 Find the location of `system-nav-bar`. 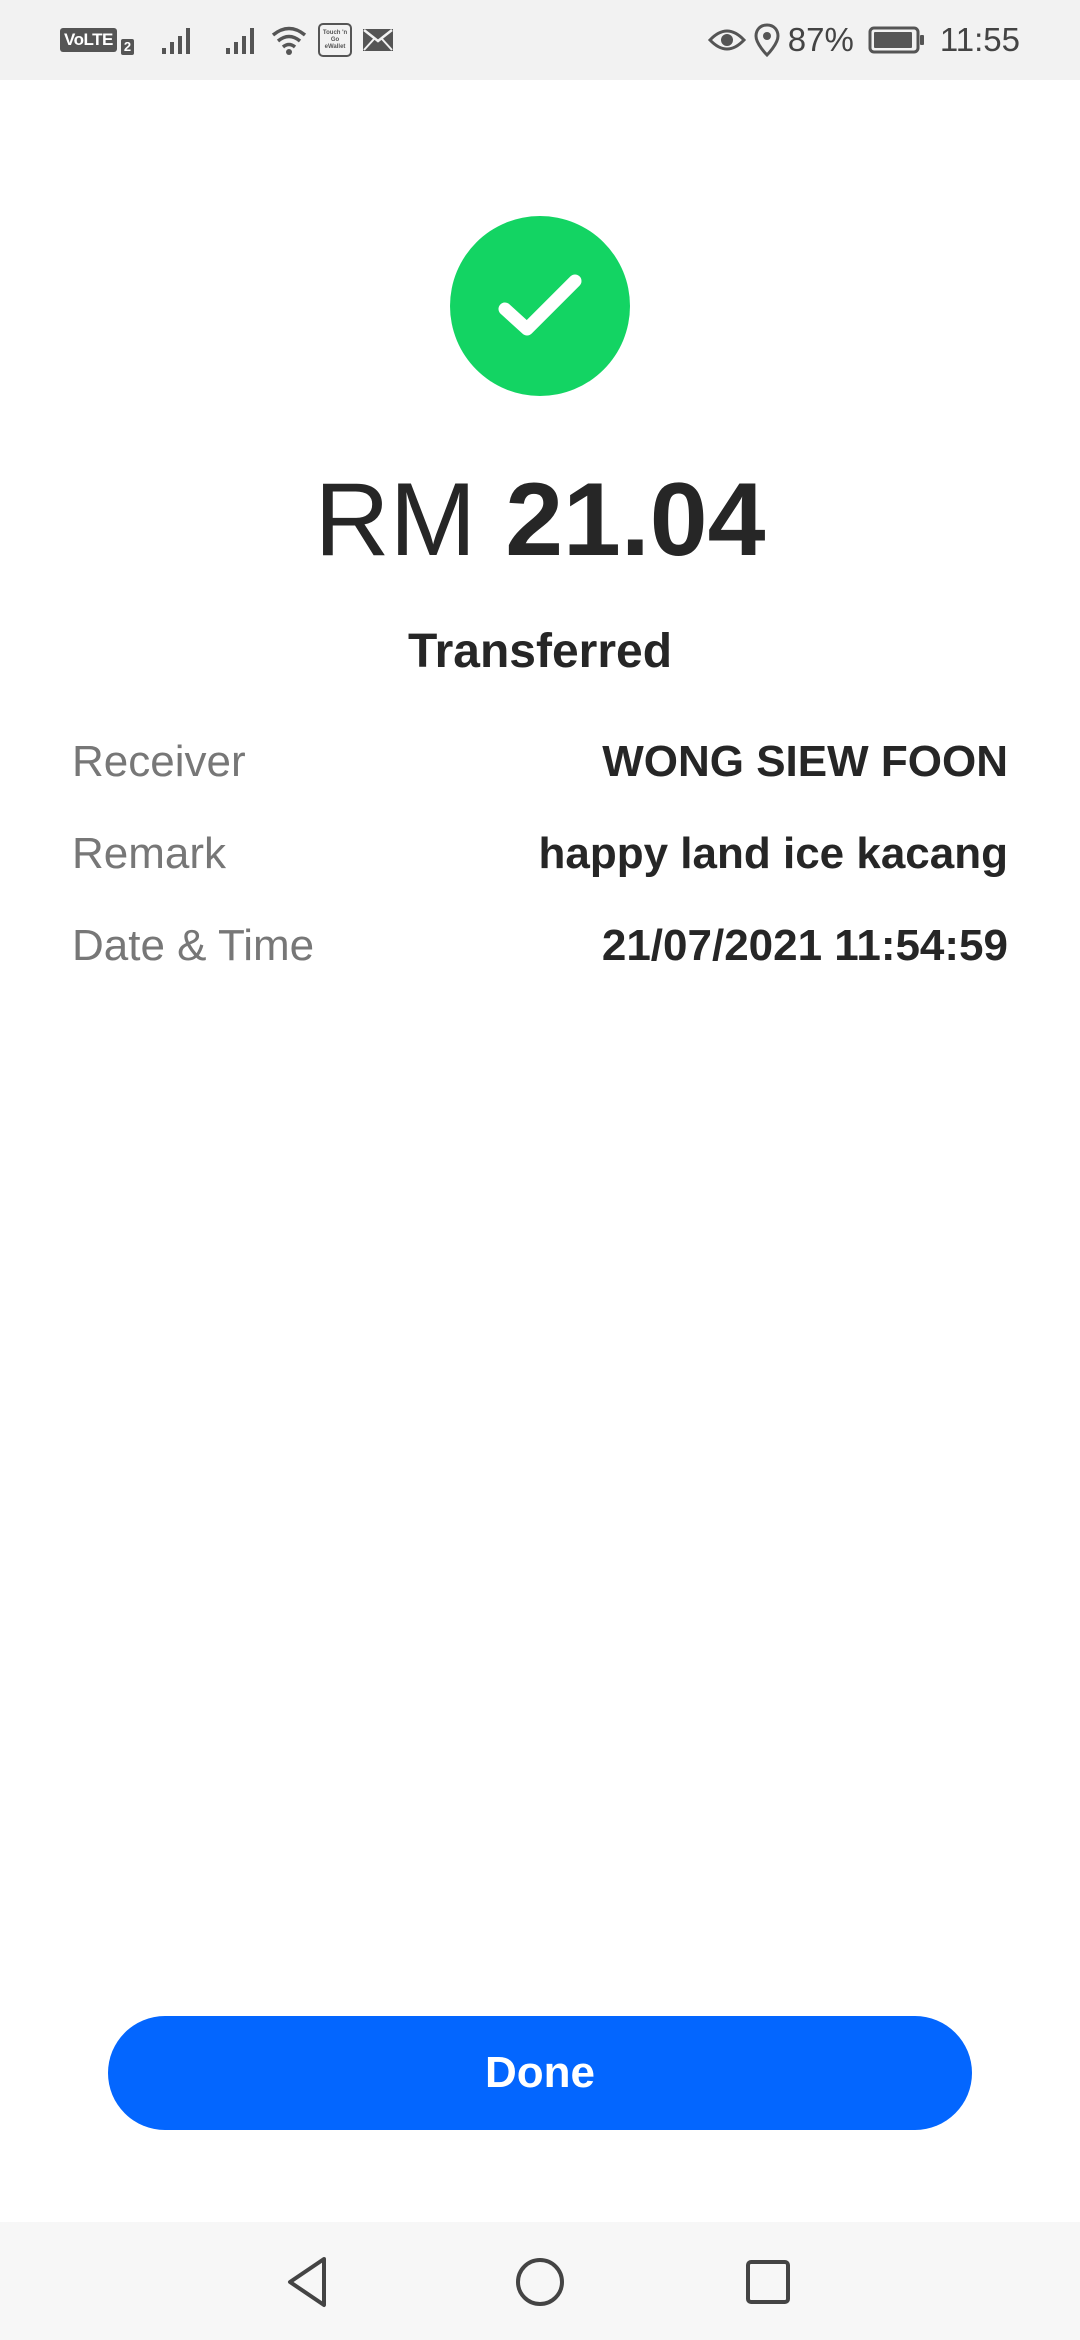

system-nav-bar is located at coordinates (540, 2281).